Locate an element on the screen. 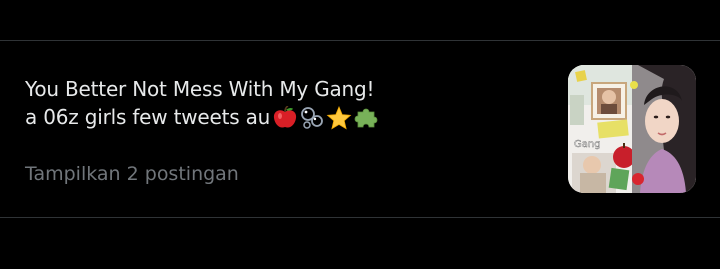  show-posts-link: Tampilkan 2 postingan is located at coordinates (132, 174).